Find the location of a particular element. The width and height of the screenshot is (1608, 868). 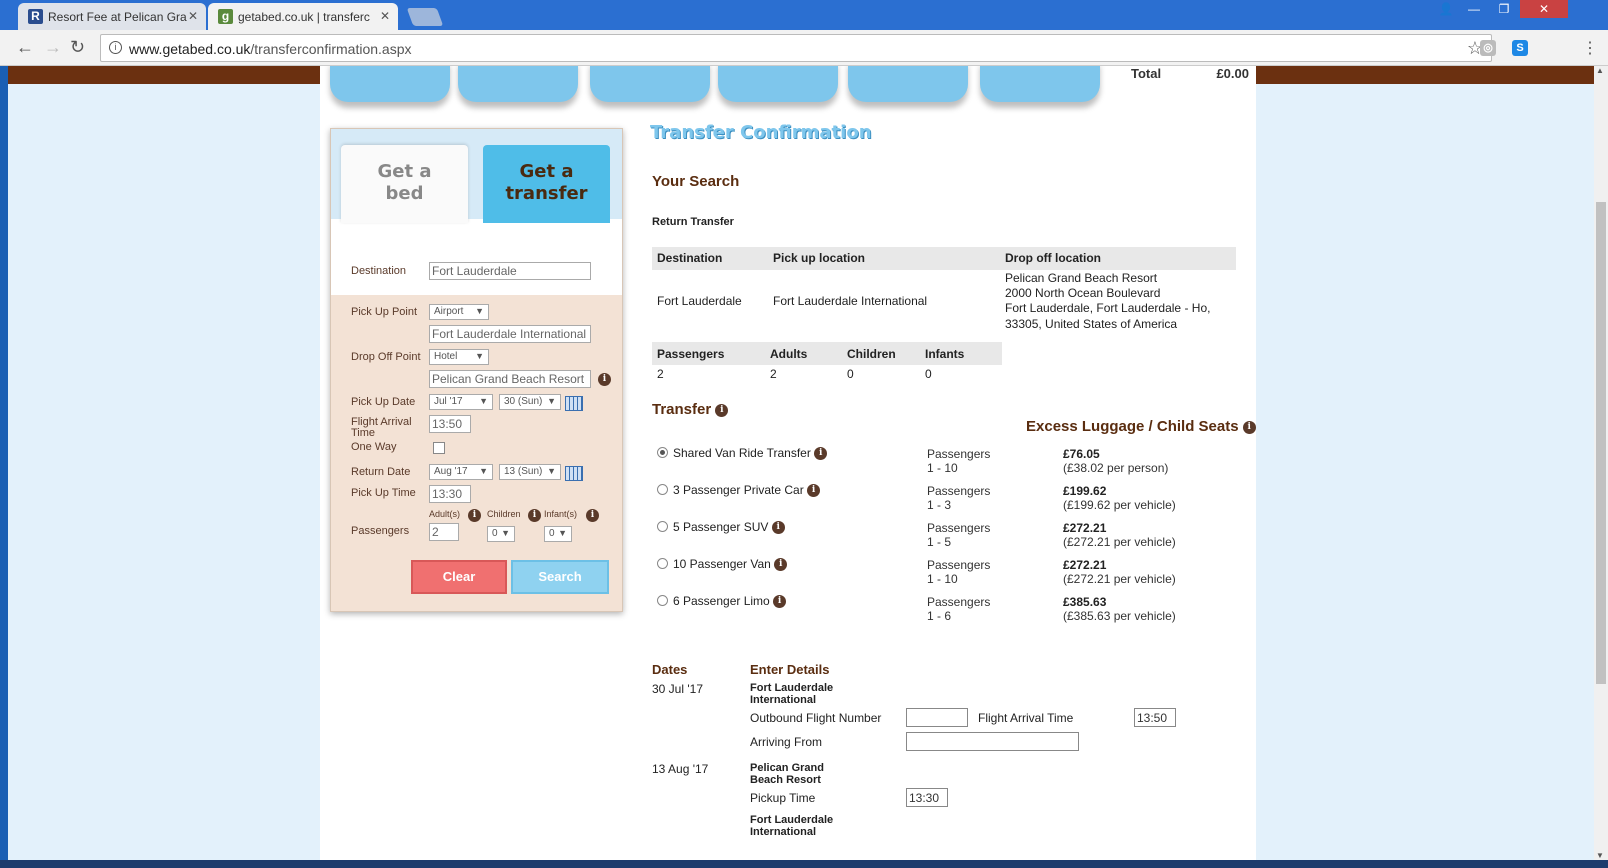

one-way-checkbox is located at coordinates (439, 448).